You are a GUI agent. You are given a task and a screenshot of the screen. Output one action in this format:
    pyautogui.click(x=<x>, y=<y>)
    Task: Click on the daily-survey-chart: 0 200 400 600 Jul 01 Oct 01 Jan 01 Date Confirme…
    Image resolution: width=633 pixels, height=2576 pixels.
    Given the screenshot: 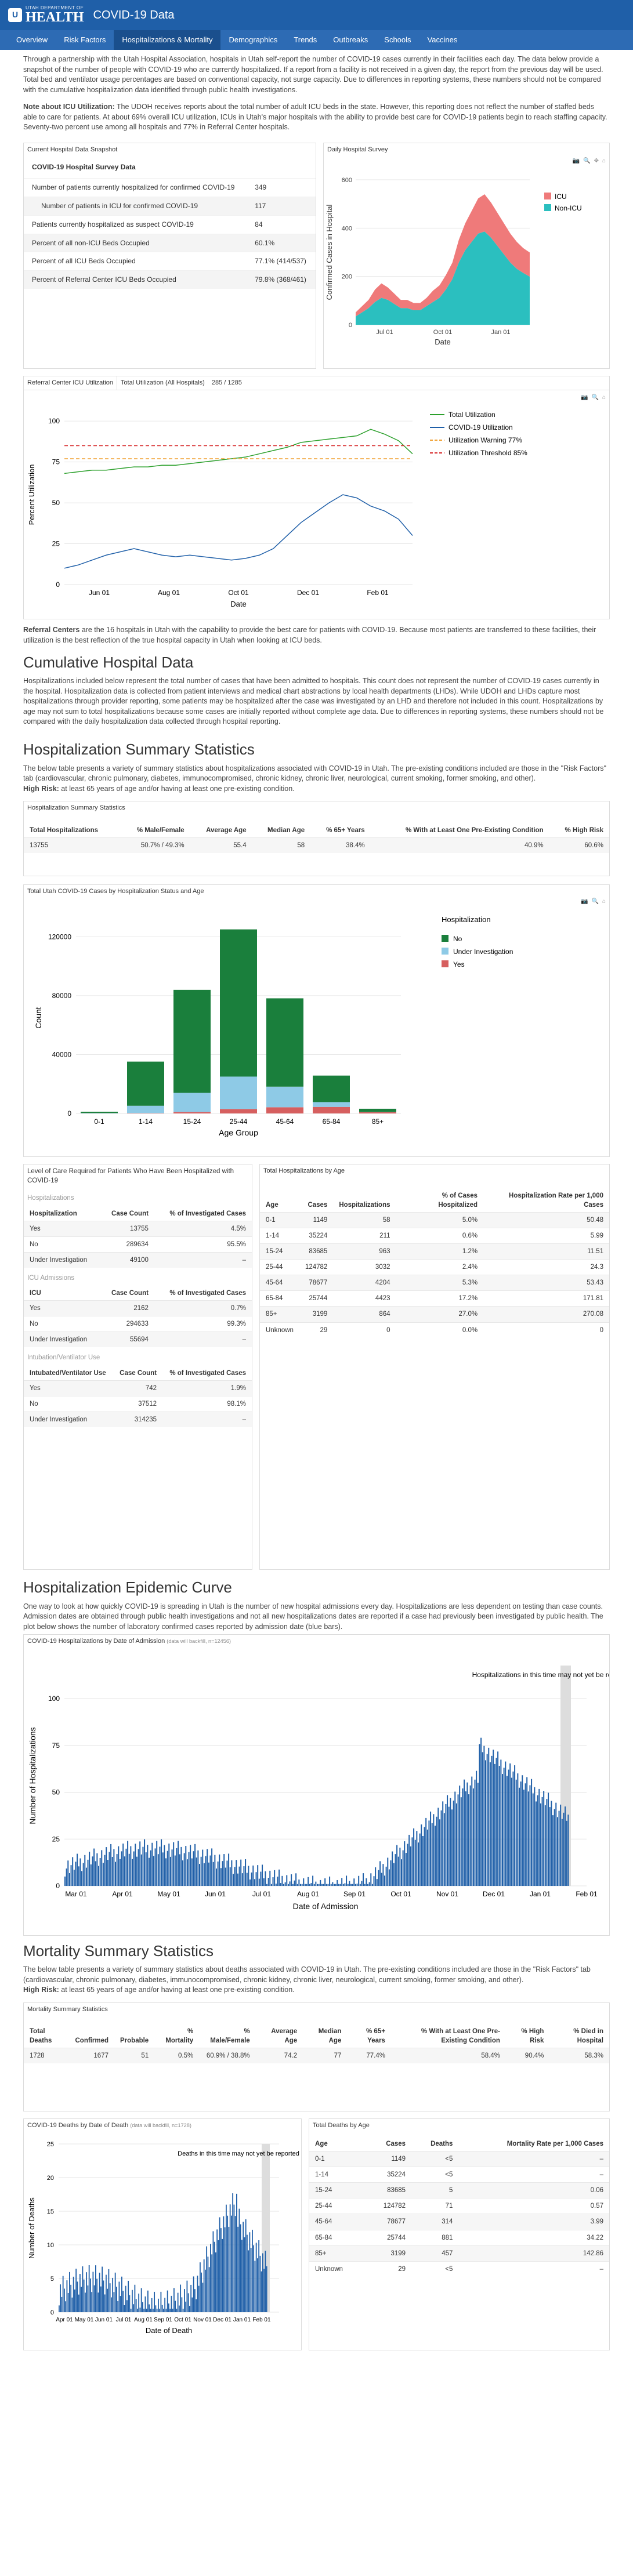 What is the action you would take?
    pyautogui.click(x=467, y=258)
    